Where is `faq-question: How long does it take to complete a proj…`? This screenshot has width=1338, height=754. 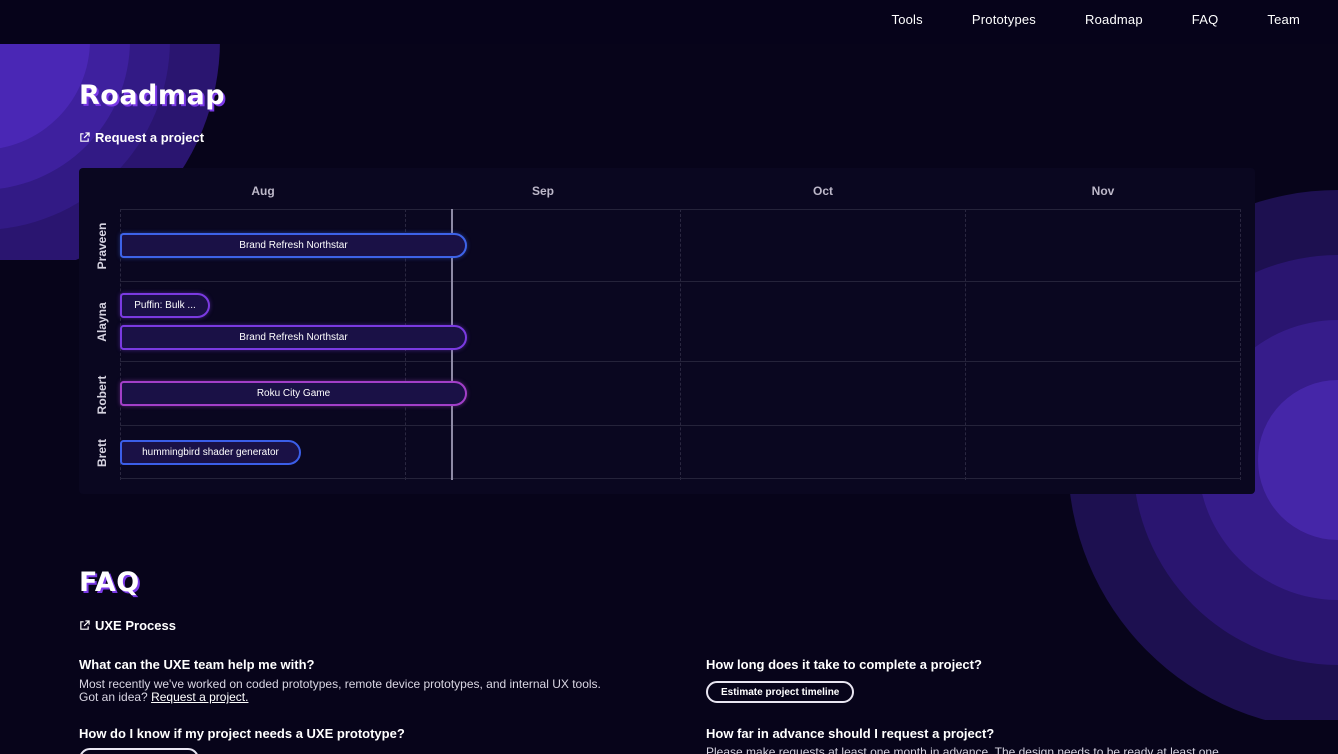 faq-question: How long does it take to complete a proj… is located at coordinates (844, 664).